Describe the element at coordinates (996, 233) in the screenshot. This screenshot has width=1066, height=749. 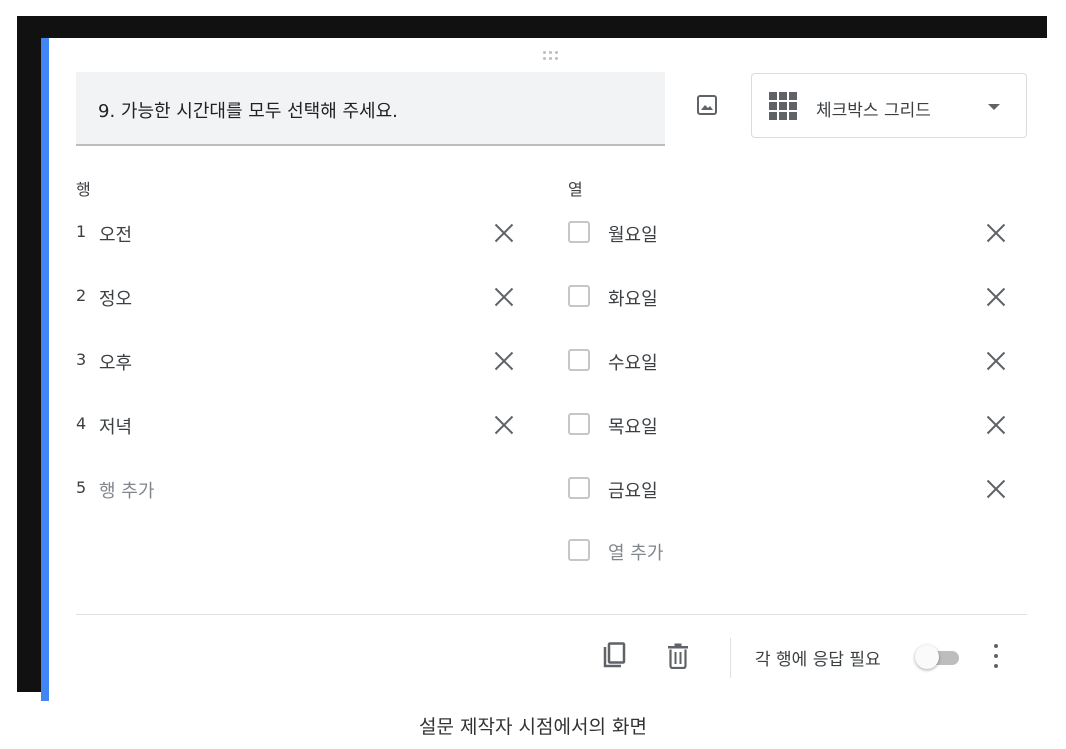
I see `remove-column-1-icon` at that location.